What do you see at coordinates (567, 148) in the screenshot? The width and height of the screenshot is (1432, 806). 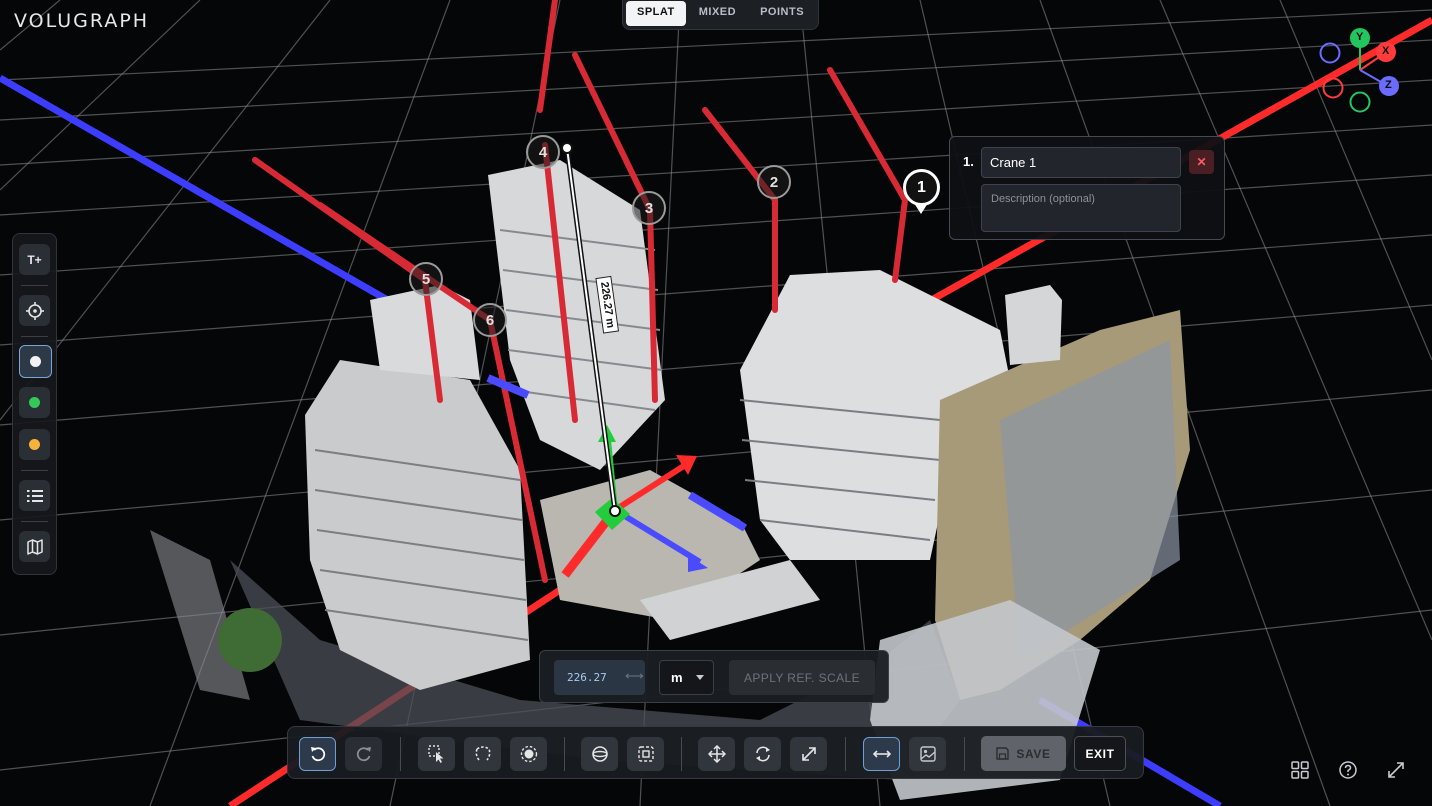 I see `measure-start-handle` at bounding box center [567, 148].